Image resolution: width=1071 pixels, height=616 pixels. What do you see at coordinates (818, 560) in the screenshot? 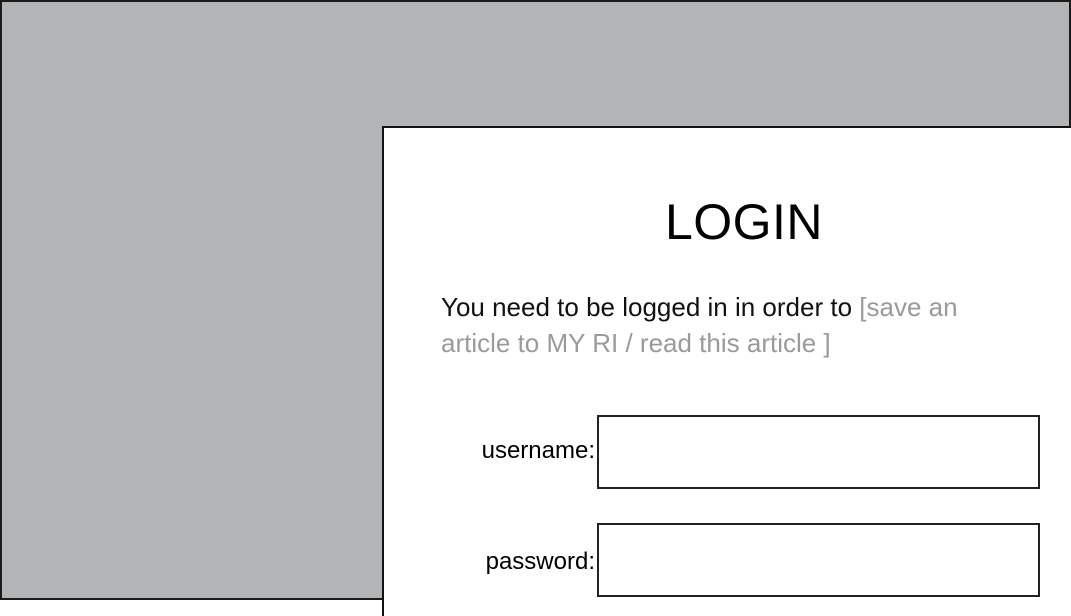
I see `password-input` at bounding box center [818, 560].